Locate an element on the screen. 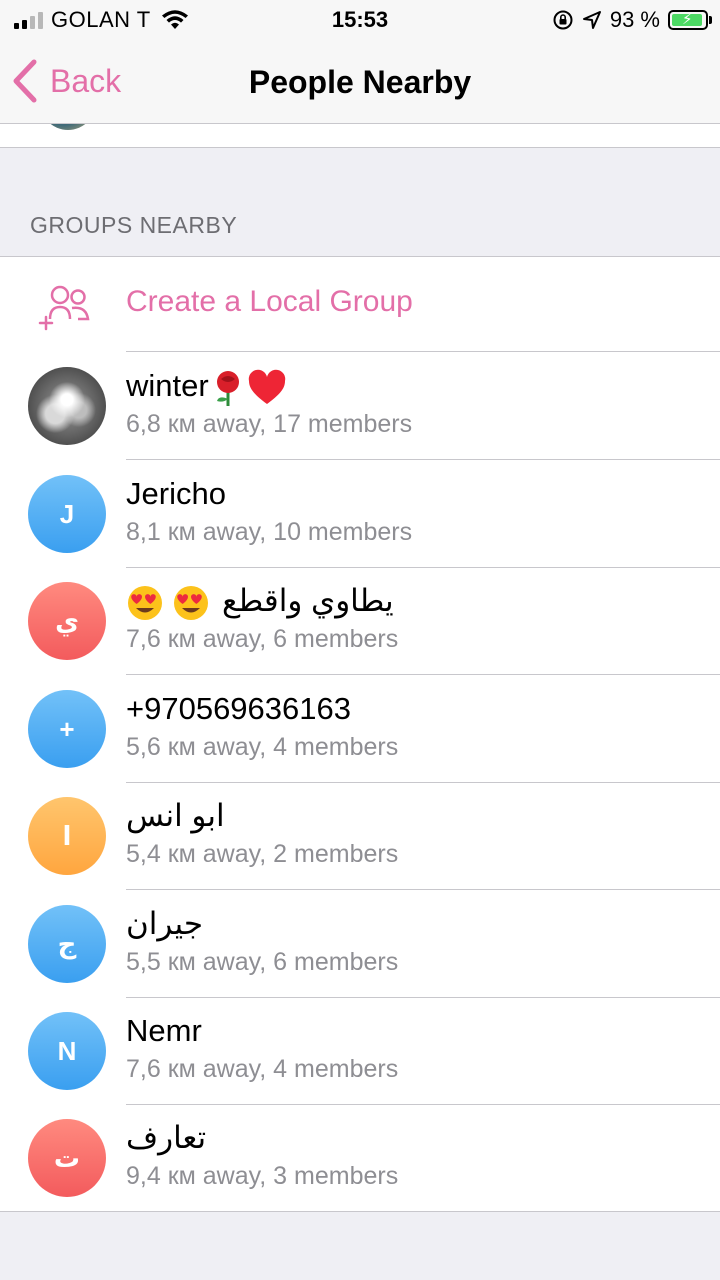  group-name: يطاوي واقطع is located at coordinates (260, 601).